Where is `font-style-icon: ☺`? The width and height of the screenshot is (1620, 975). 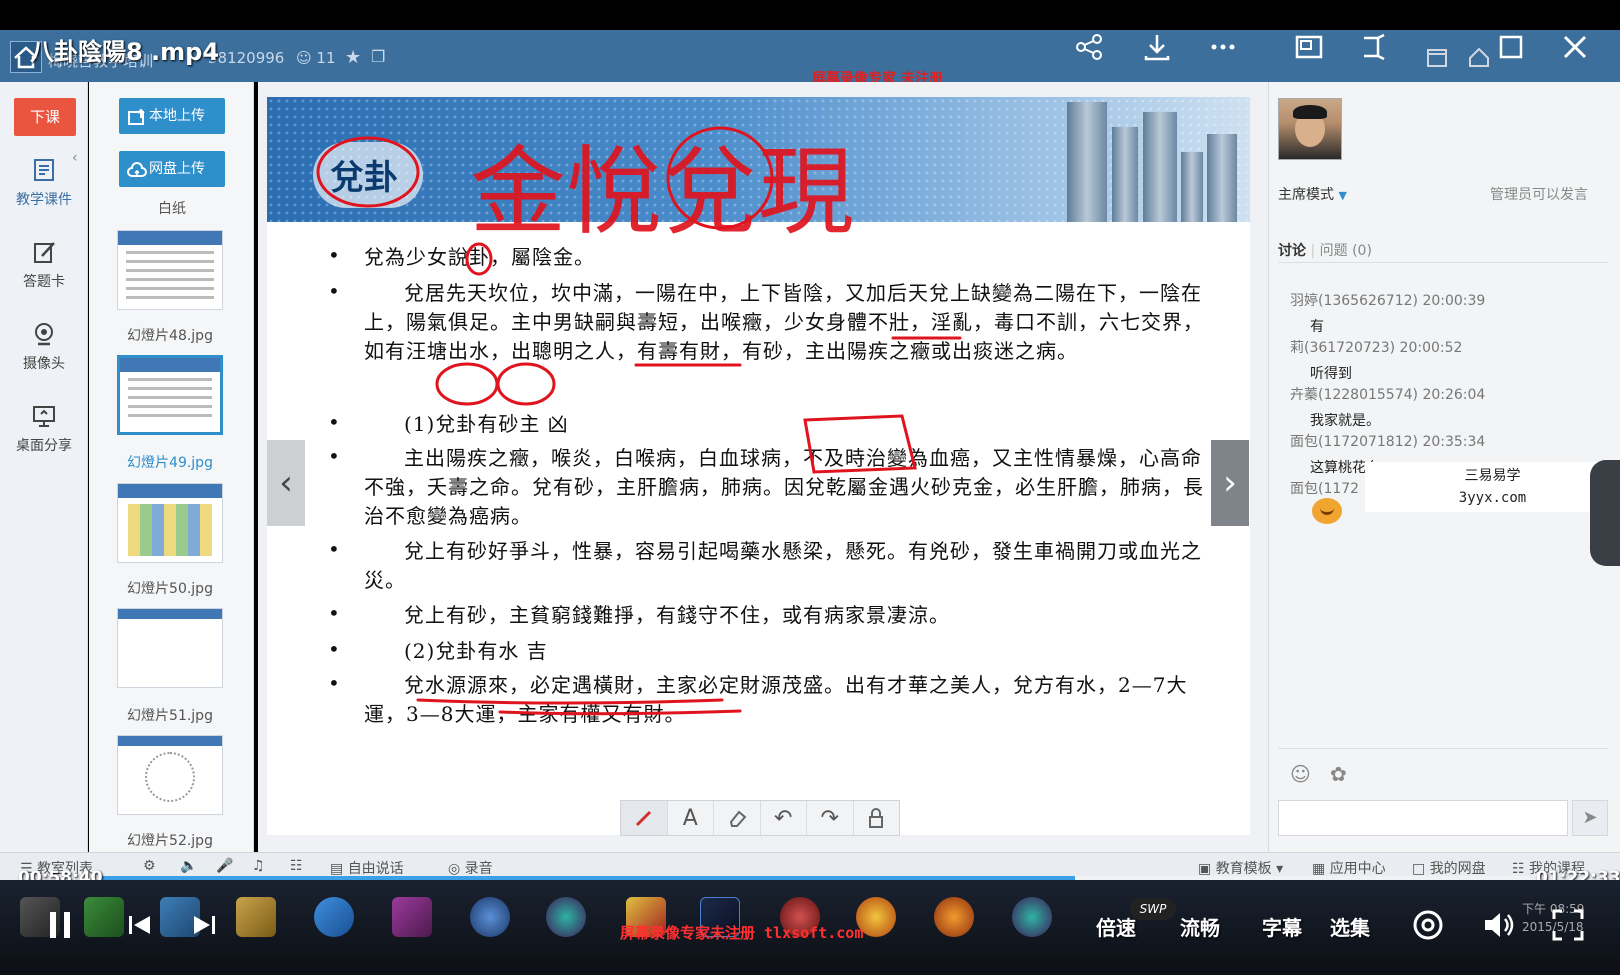
font-style-icon: ☺ is located at coordinates (1300, 774).